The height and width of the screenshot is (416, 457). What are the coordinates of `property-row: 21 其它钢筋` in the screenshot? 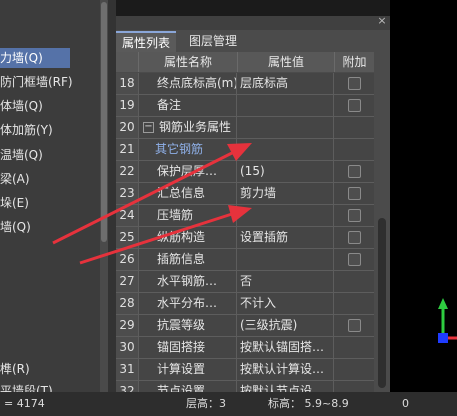 It's located at (245, 150).